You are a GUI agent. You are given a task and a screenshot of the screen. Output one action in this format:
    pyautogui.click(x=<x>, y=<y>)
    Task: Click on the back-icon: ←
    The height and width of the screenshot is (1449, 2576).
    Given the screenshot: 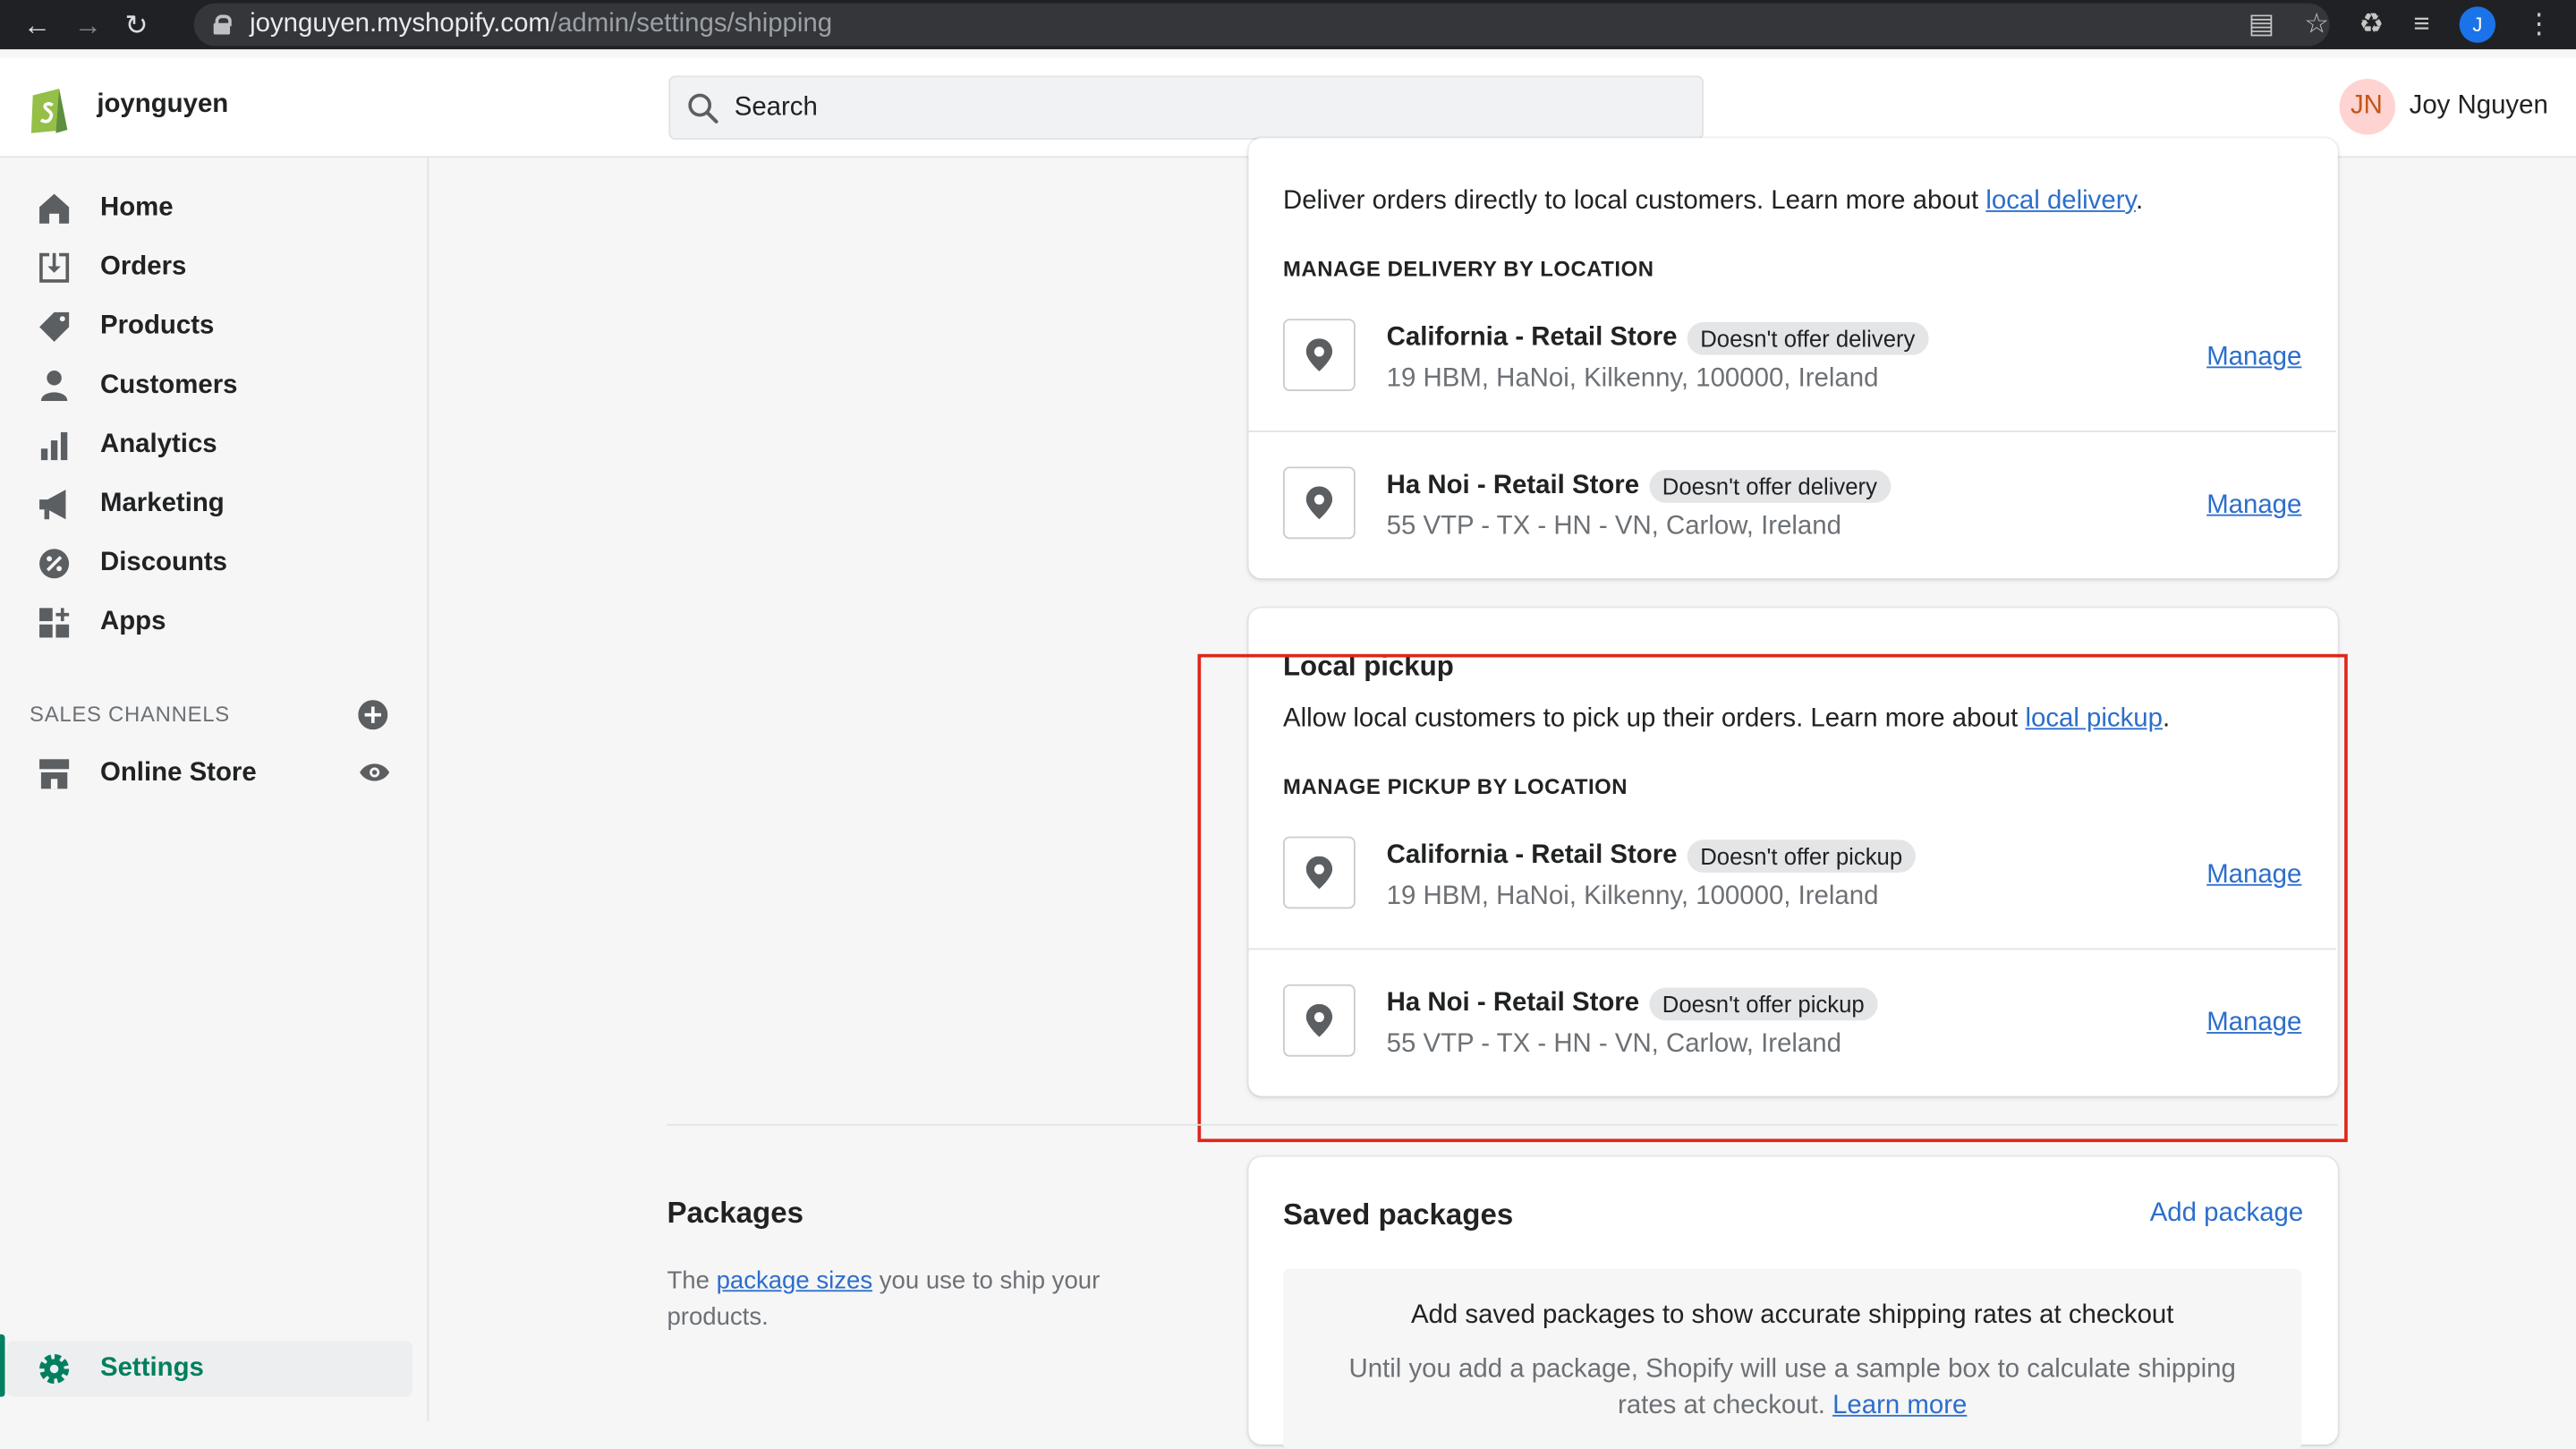 What is the action you would take?
    pyautogui.click(x=37, y=24)
    